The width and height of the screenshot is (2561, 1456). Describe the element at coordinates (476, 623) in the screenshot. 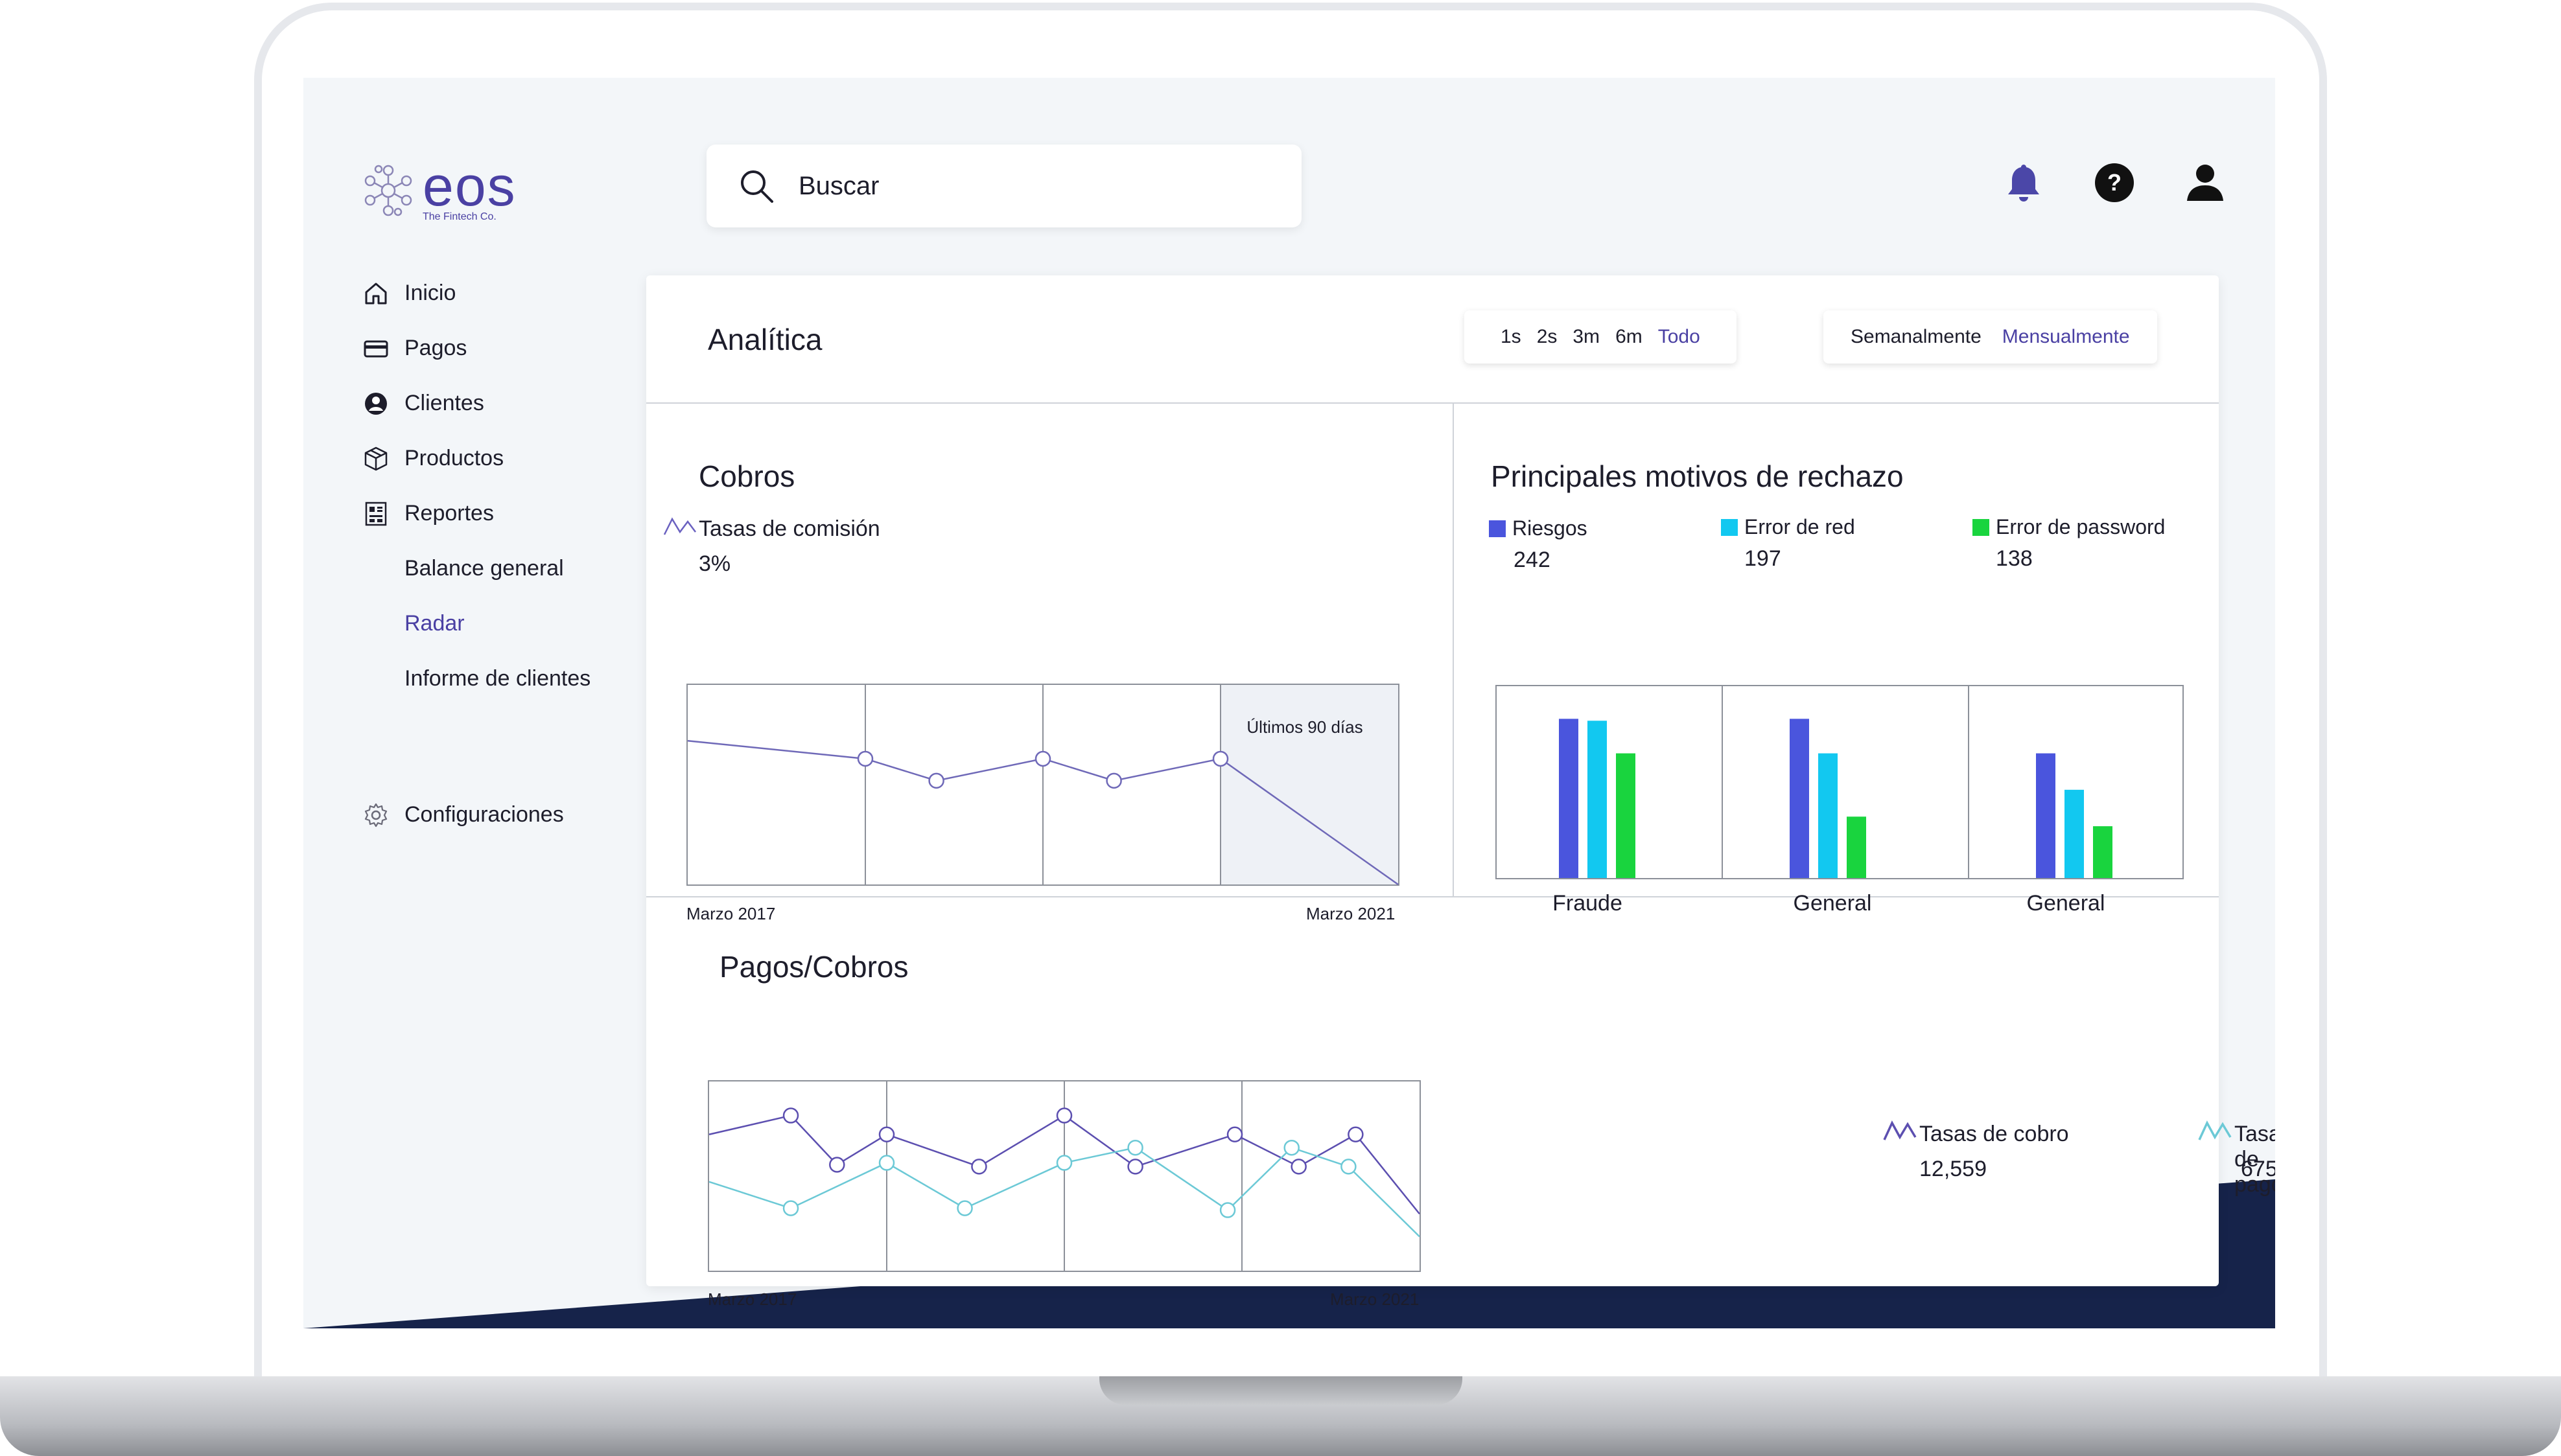

I see `sidebar-subitem-radar: Radar` at that location.